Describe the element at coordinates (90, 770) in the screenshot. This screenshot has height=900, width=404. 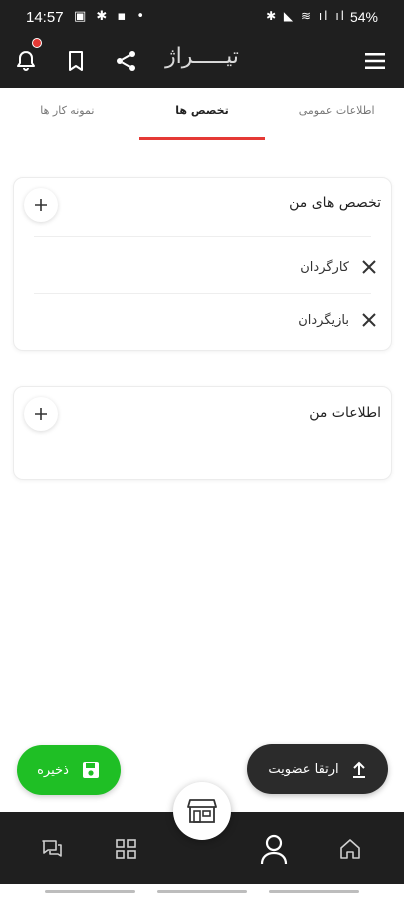
I see `save-icon` at that location.